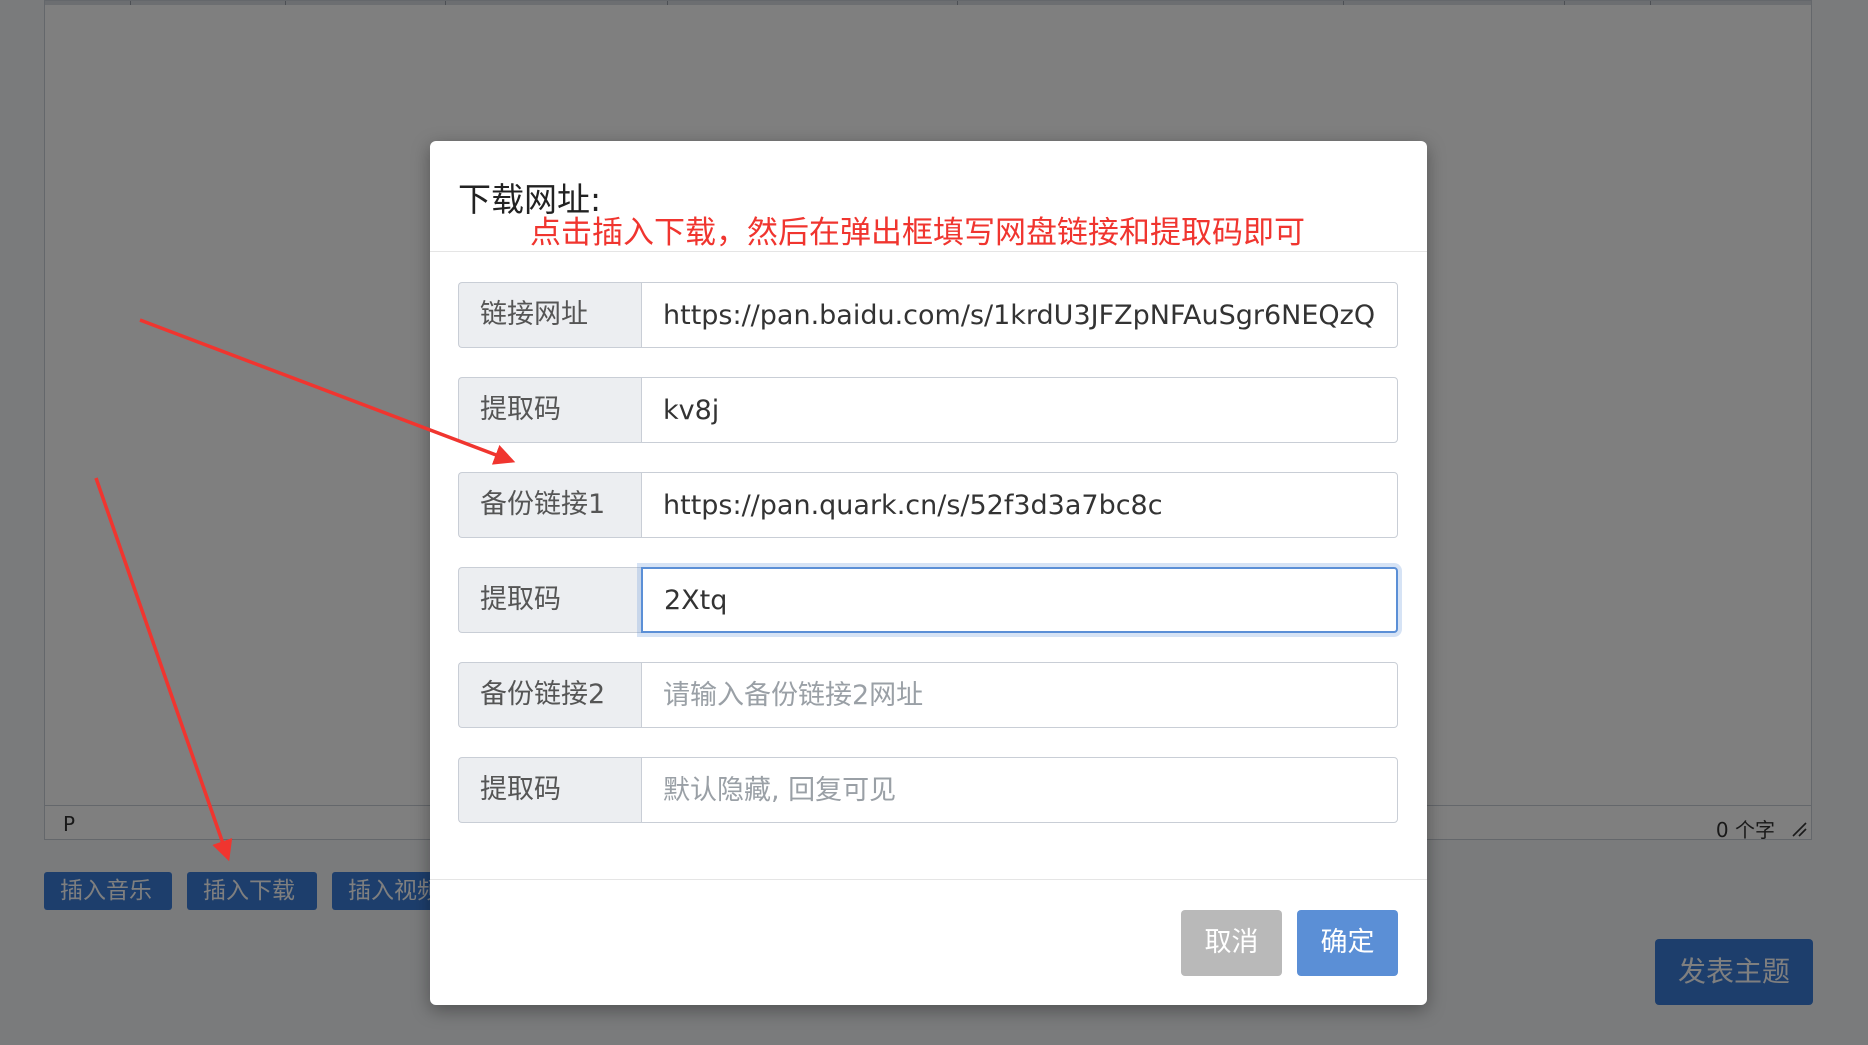 This screenshot has height=1045, width=1868. What do you see at coordinates (928, 196) in the screenshot?
I see `dialog-header: 下载网址: 点击插入下载，然后在弹出框填写网盘链接和提取码即可` at bounding box center [928, 196].